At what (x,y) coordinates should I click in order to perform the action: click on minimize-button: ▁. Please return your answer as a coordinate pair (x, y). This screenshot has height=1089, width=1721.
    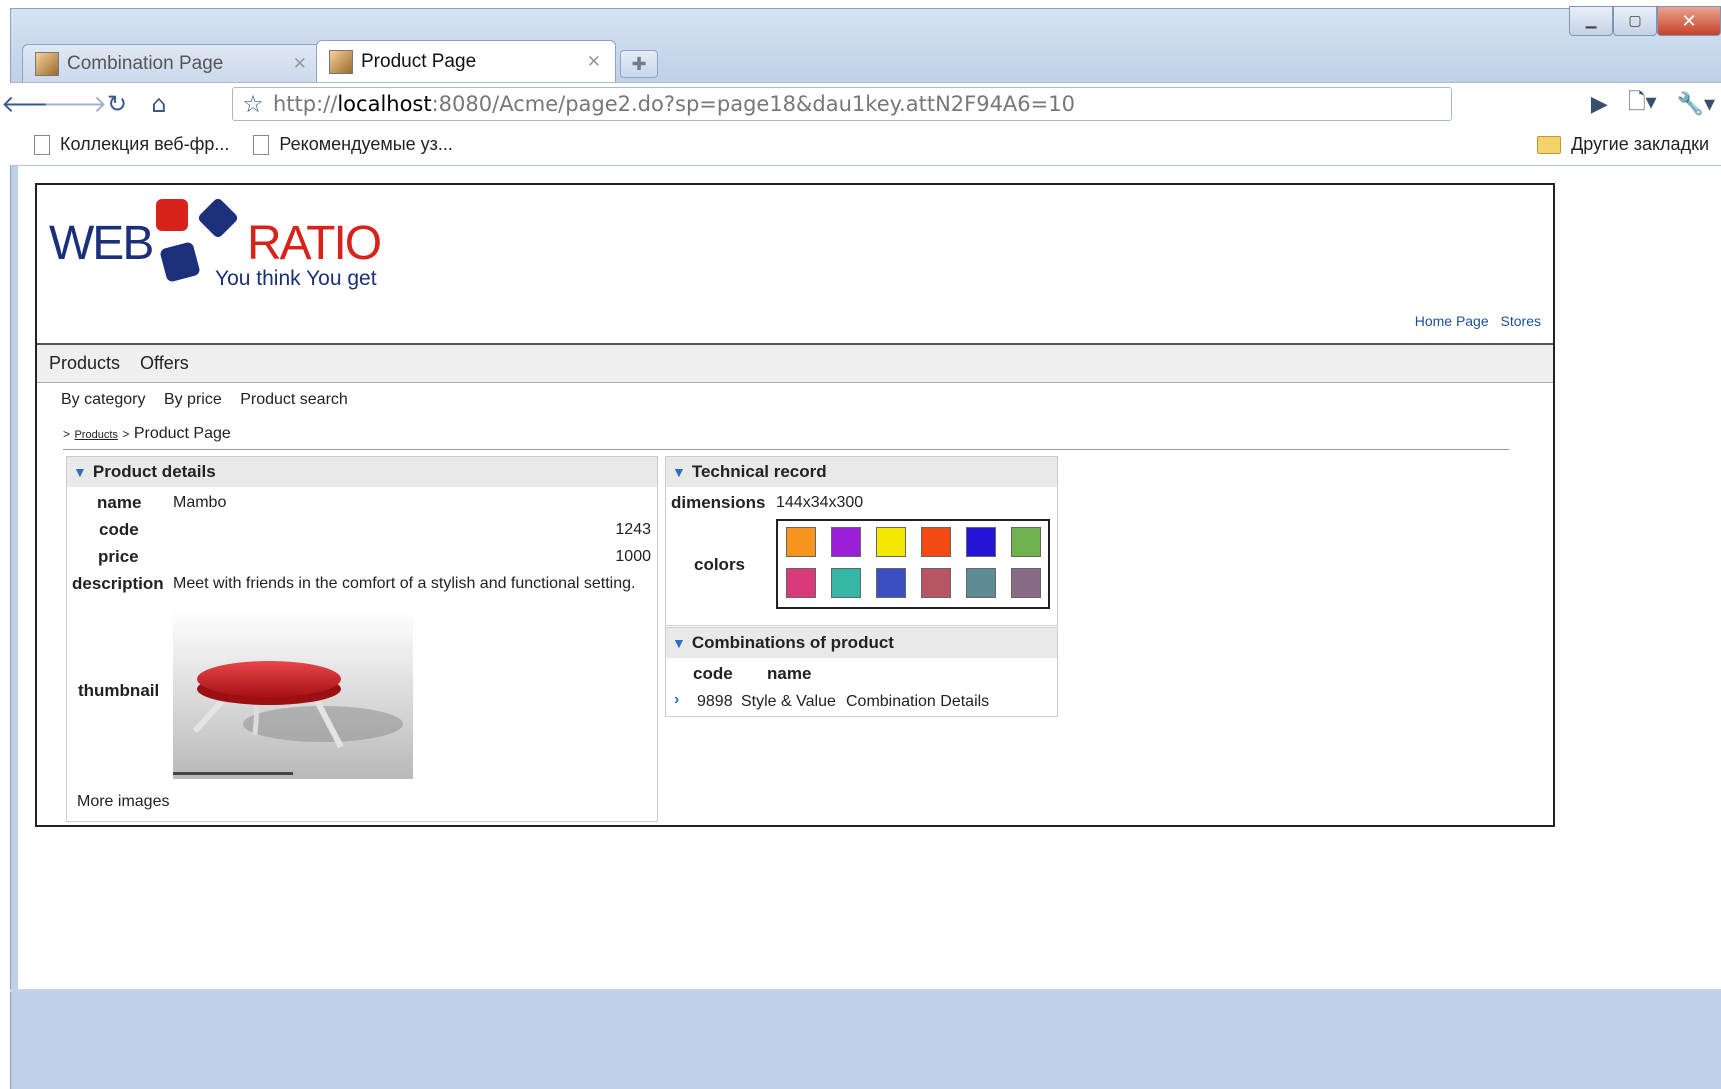
    Looking at the image, I should click on (1591, 21).